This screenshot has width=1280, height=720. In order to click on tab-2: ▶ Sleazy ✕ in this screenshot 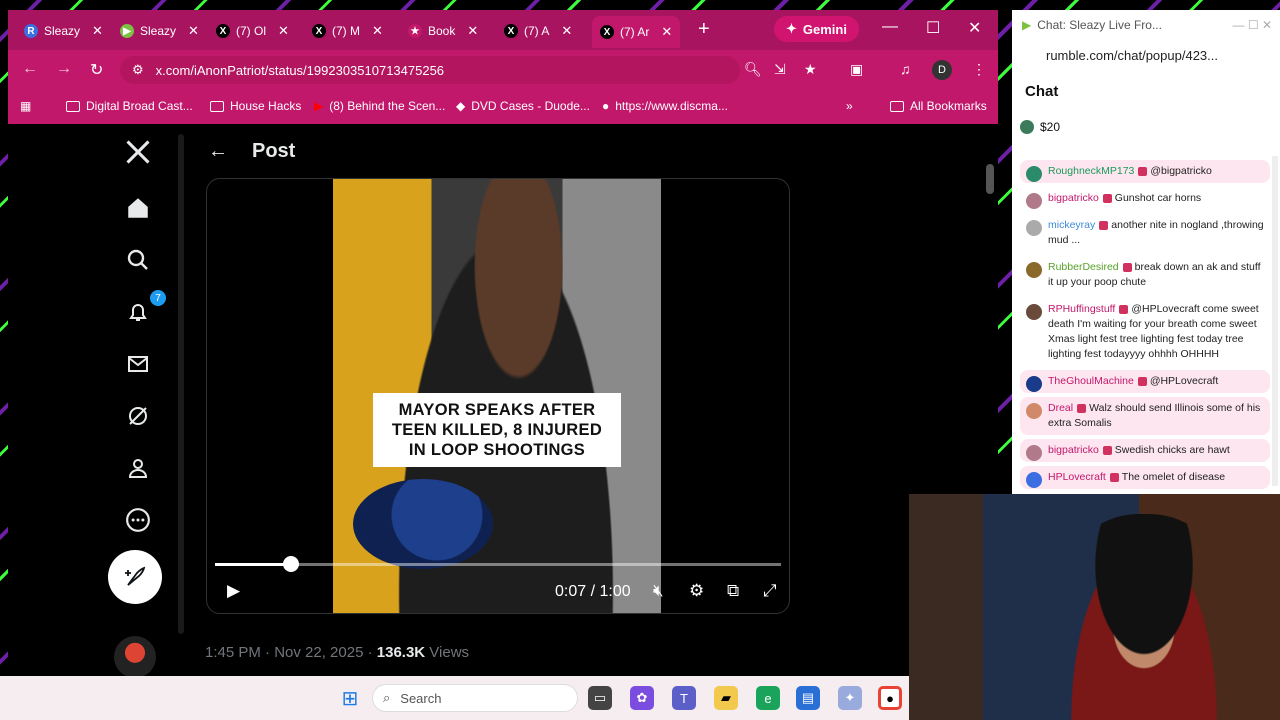, I will do `click(159, 31)`.